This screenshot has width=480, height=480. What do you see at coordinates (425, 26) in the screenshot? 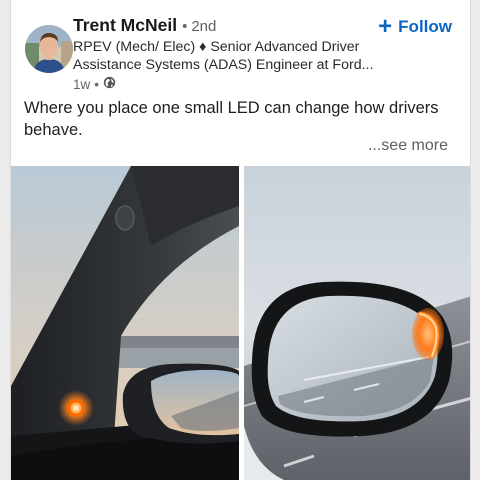
I see `follow-label: Follow` at bounding box center [425, 26].